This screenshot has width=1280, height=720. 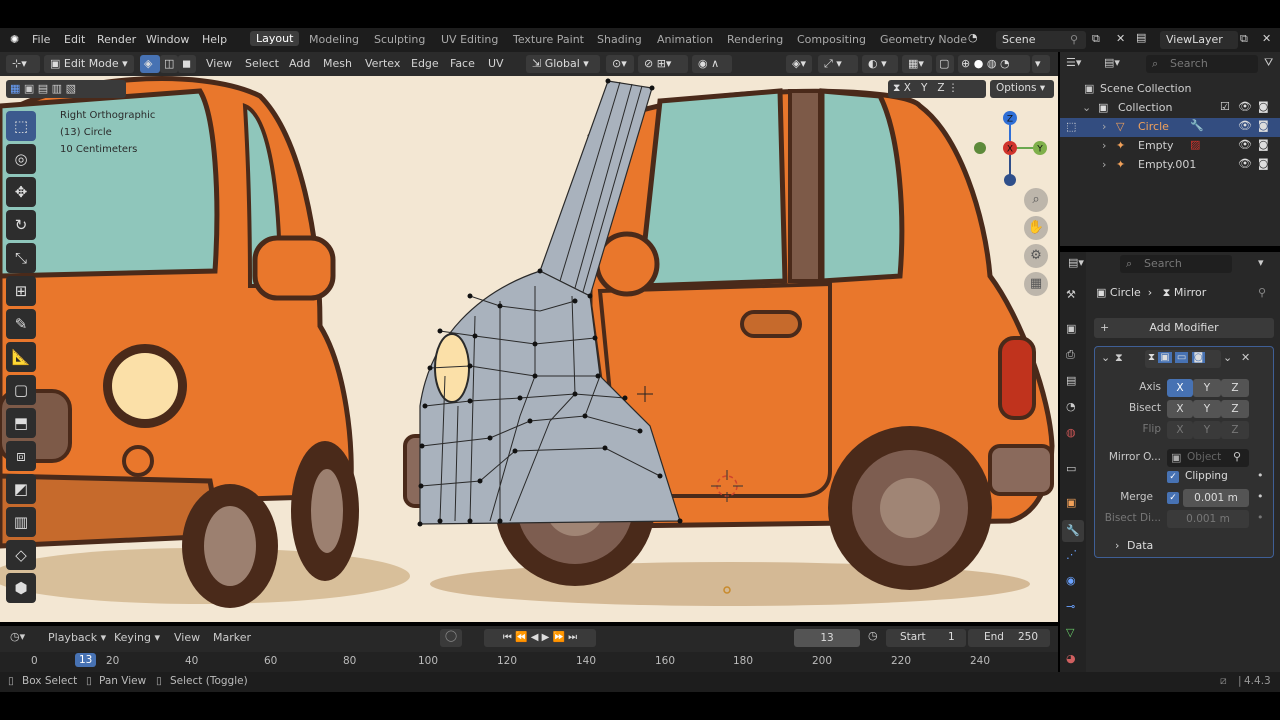 I want to click on play-icon: ▶, so click(x=546, y=637).